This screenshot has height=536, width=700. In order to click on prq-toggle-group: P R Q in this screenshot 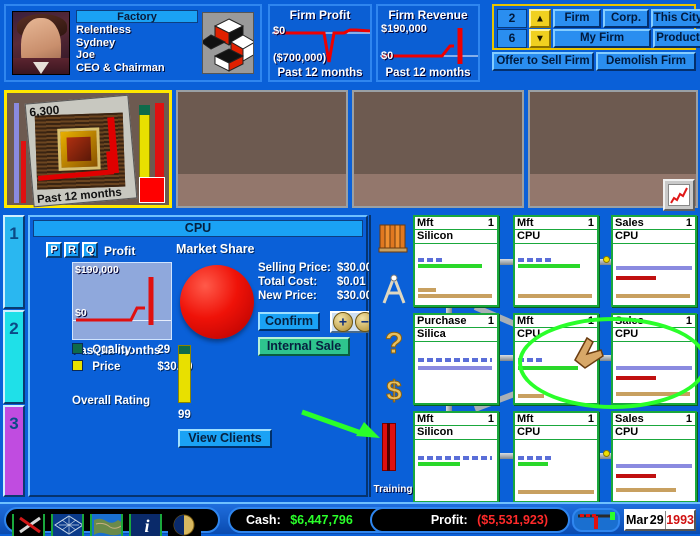, I will do `click(72, 250)`.